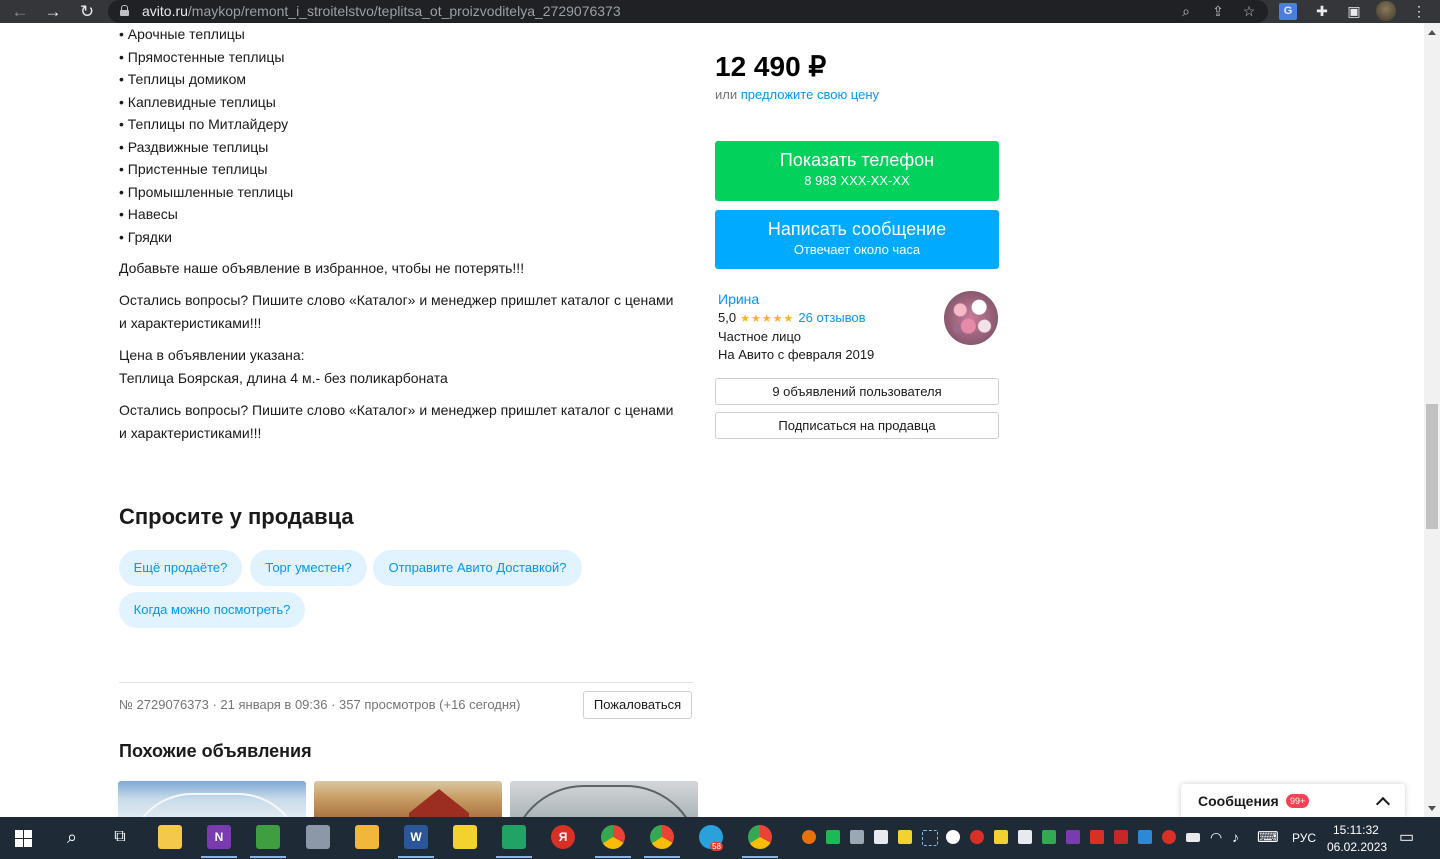 The width and height of the screenshot is (1440, 859). What do you see at coordinates (87, 11) in the screenshot?
I see `reload-icon: ↻` at bounding box center [87, 11].